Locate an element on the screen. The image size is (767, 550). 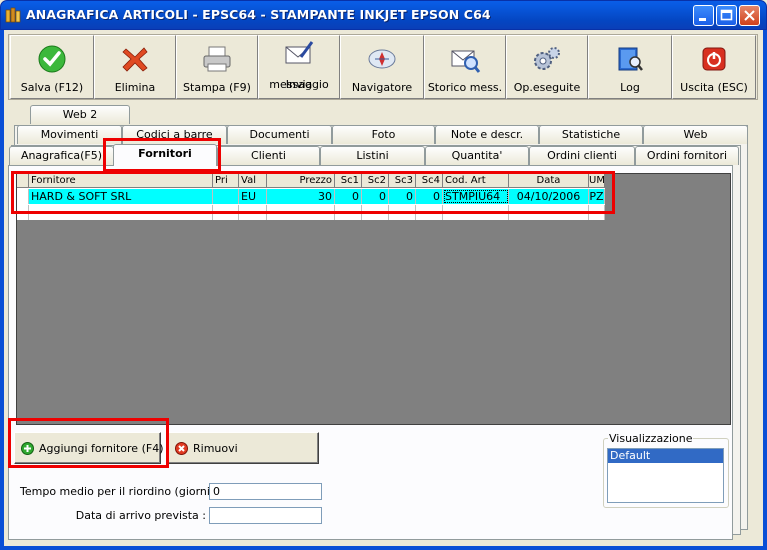
app-icon is located at coordinates (13, 15).